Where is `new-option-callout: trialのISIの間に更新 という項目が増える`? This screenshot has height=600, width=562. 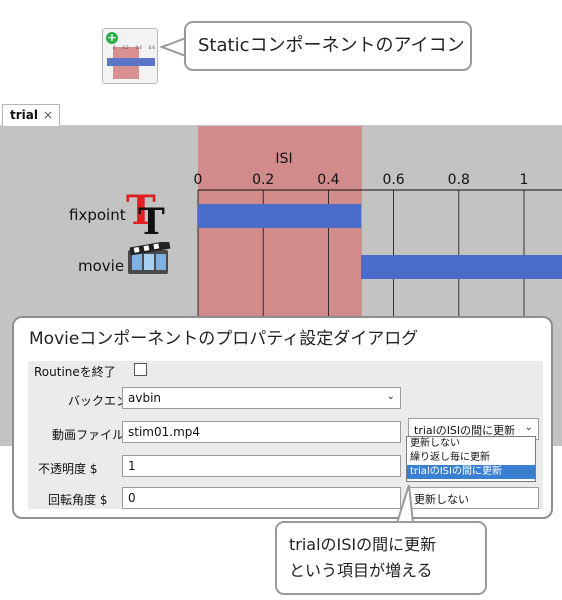
new-option-callout: trialのISIの間に更新 という項目が増える is located at coordinates (381, 558).